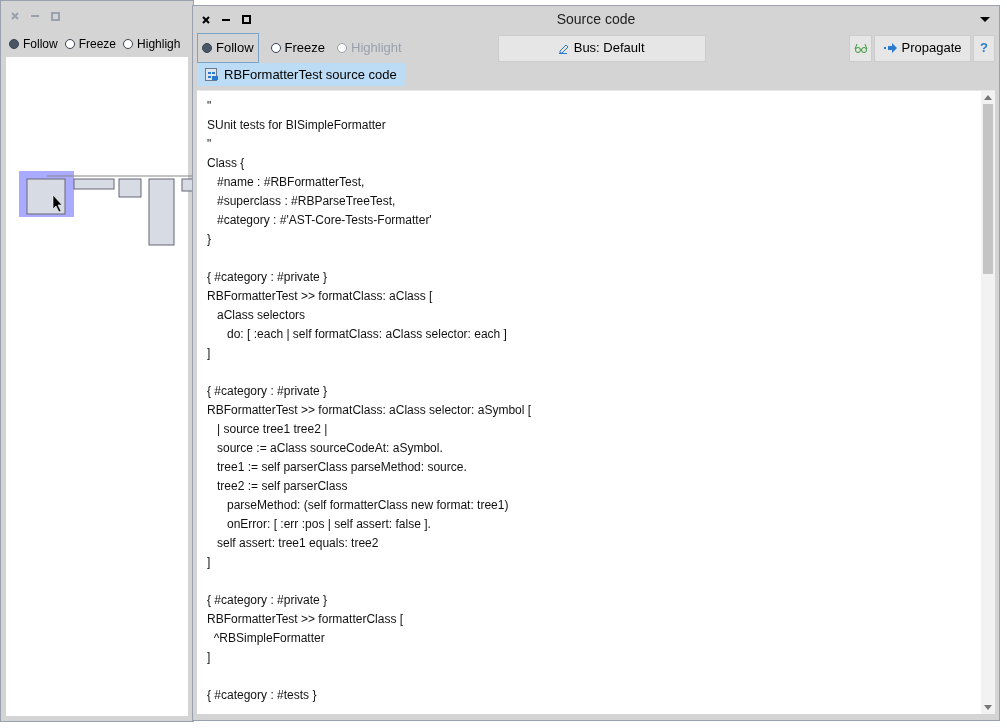  What do you see at coordinates (368, 505) in the screenshot?
I see `code-line: parseMethod: (self formatterClass new format: tree1)` at bounding box center [368, 505].